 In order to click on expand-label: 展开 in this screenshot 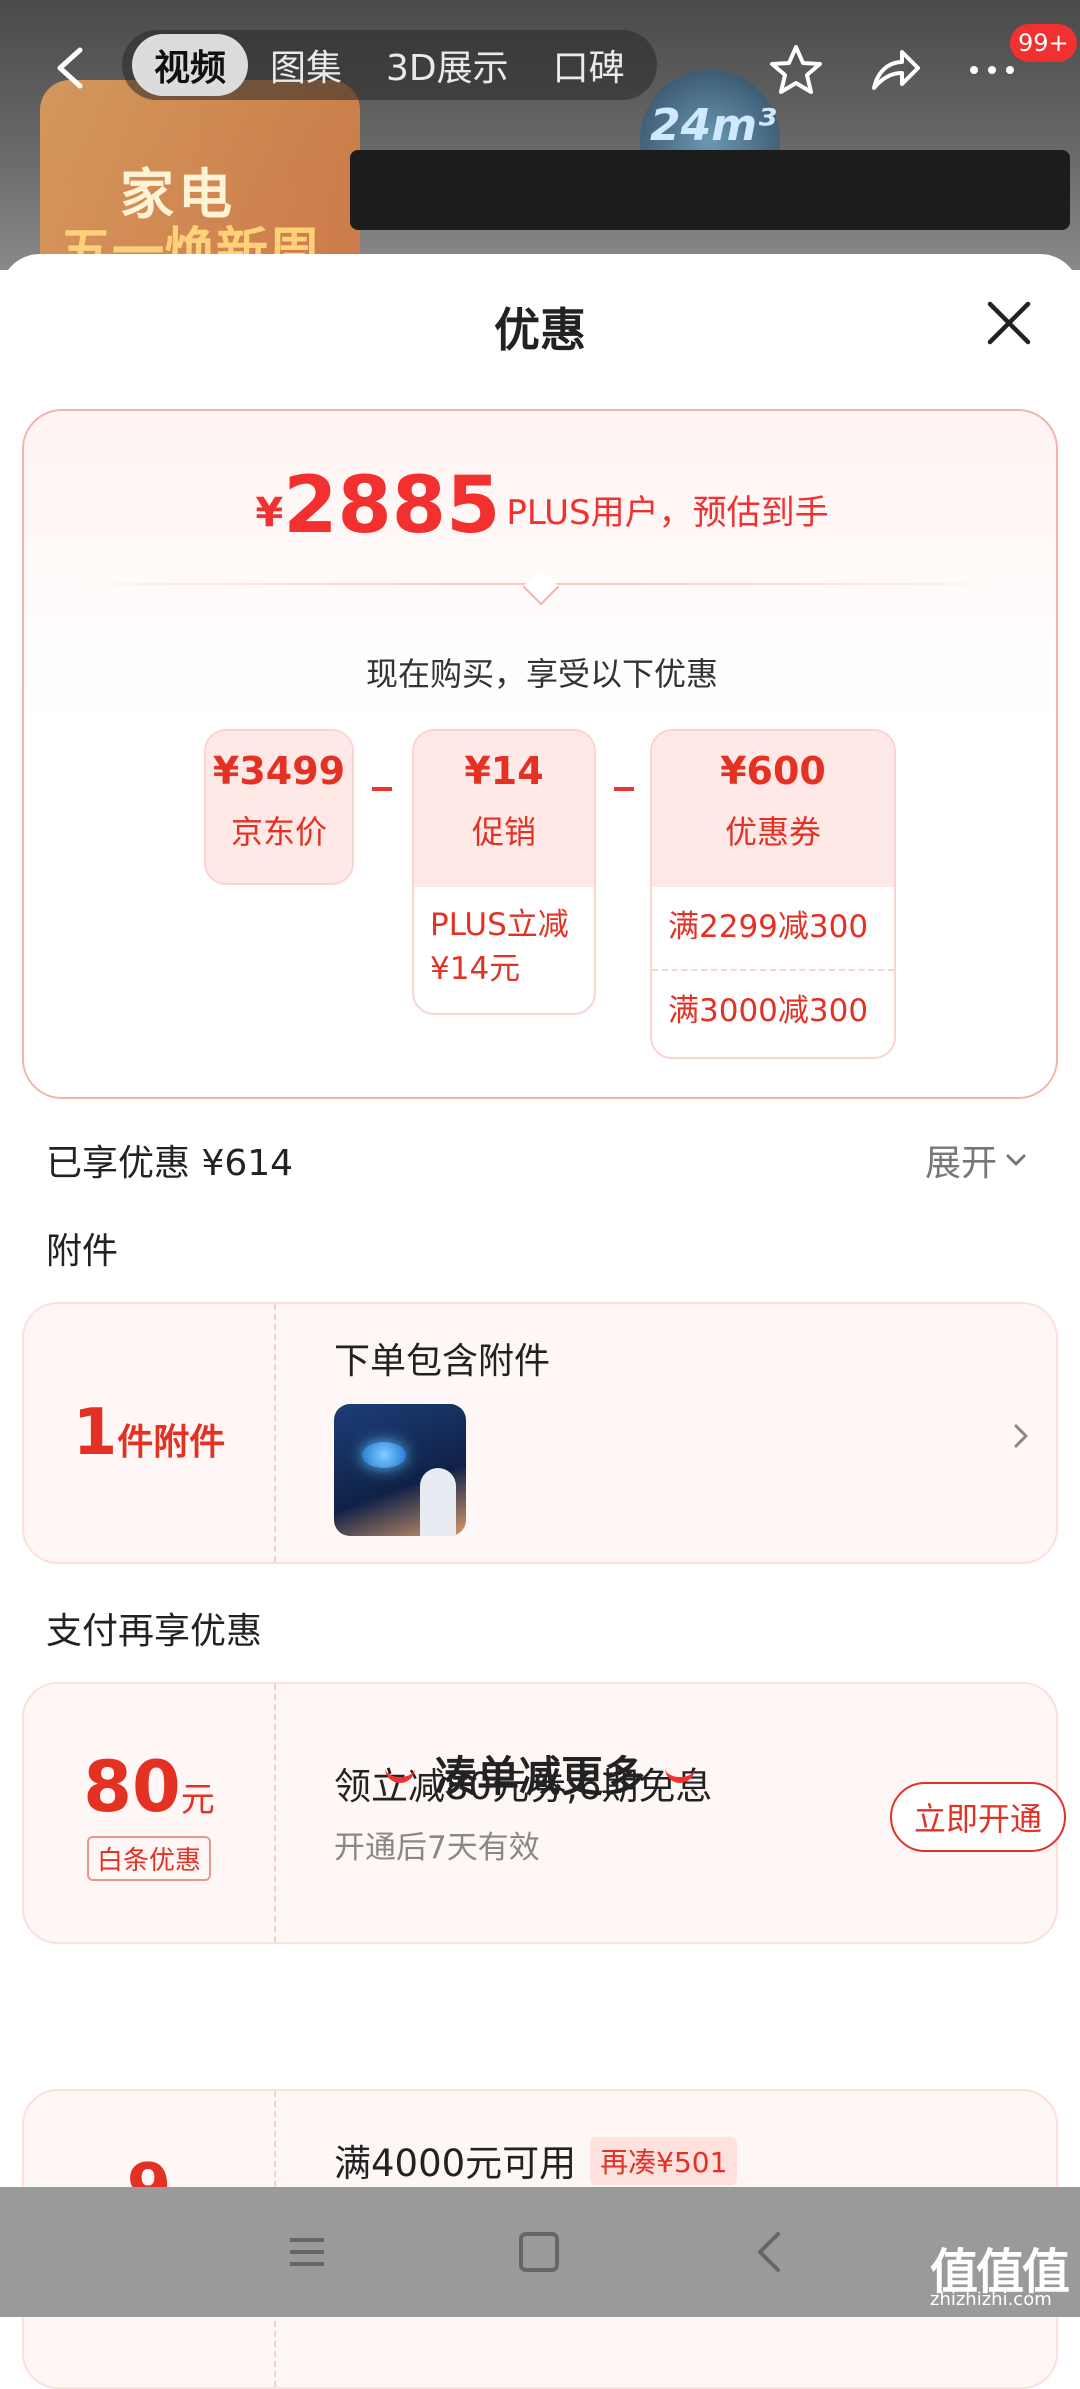, I will do `click(961, 1163)`.